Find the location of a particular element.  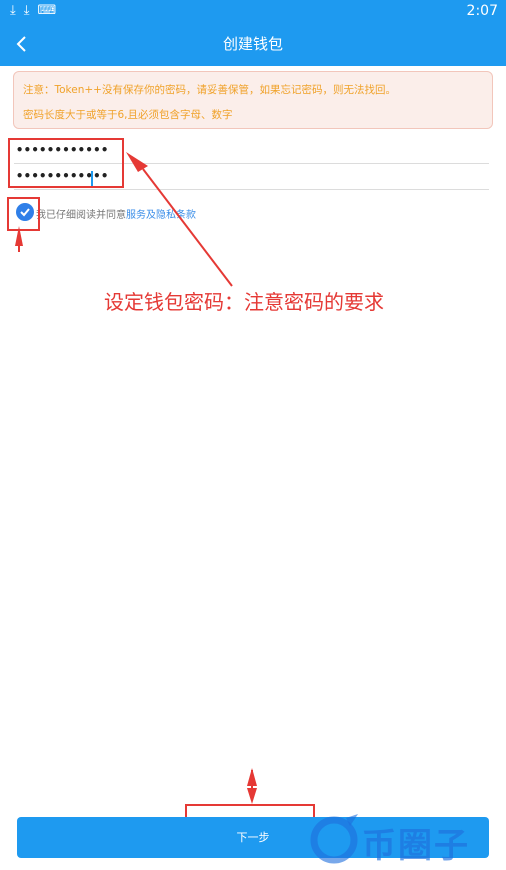

annotation-box-password is located at coordinates (66, 163).